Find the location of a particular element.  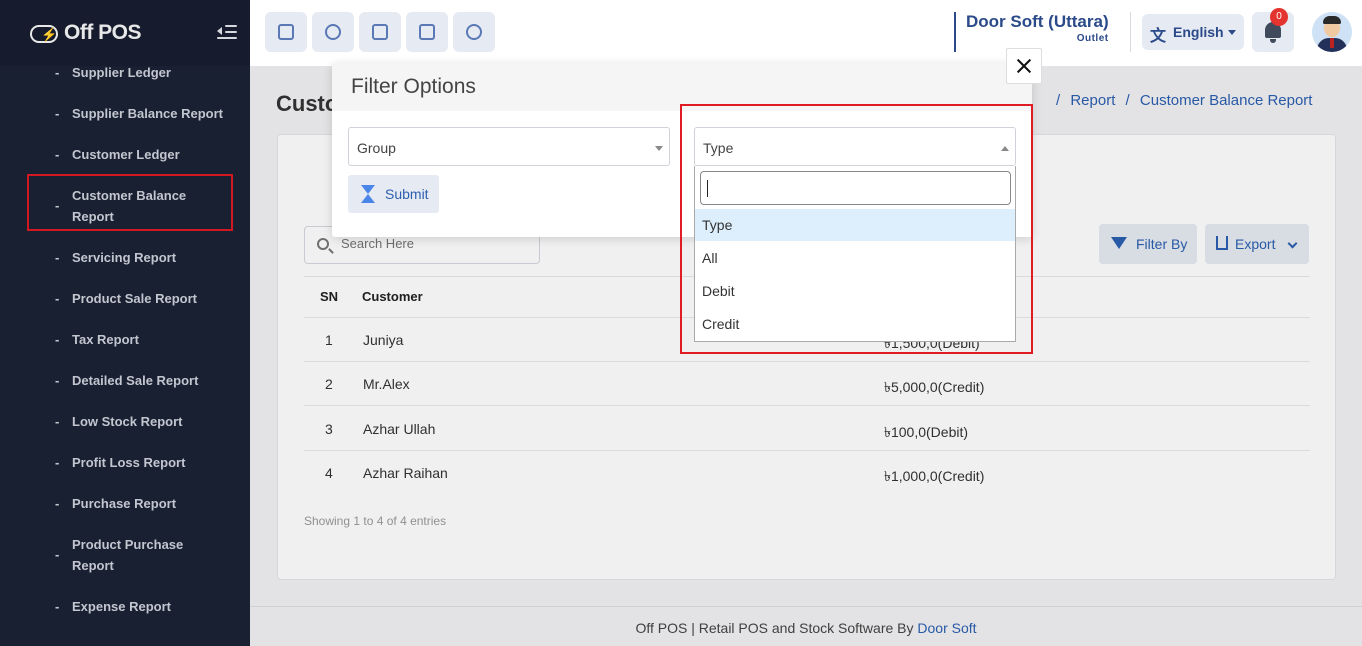

column-header-customer: Customer is located at coordinates (392, 296).